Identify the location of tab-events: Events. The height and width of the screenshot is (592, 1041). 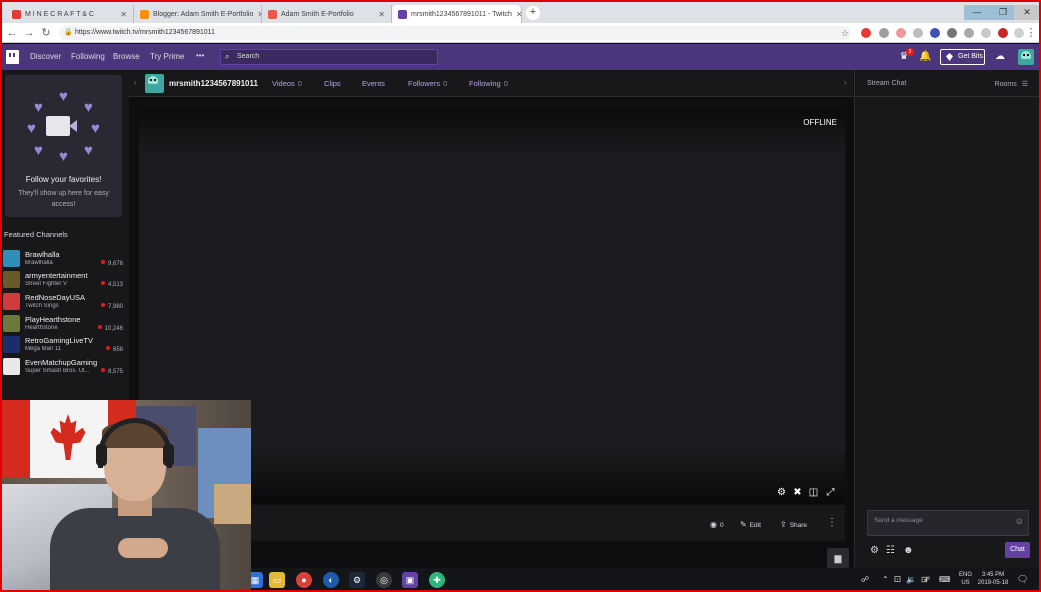
(373, 83).